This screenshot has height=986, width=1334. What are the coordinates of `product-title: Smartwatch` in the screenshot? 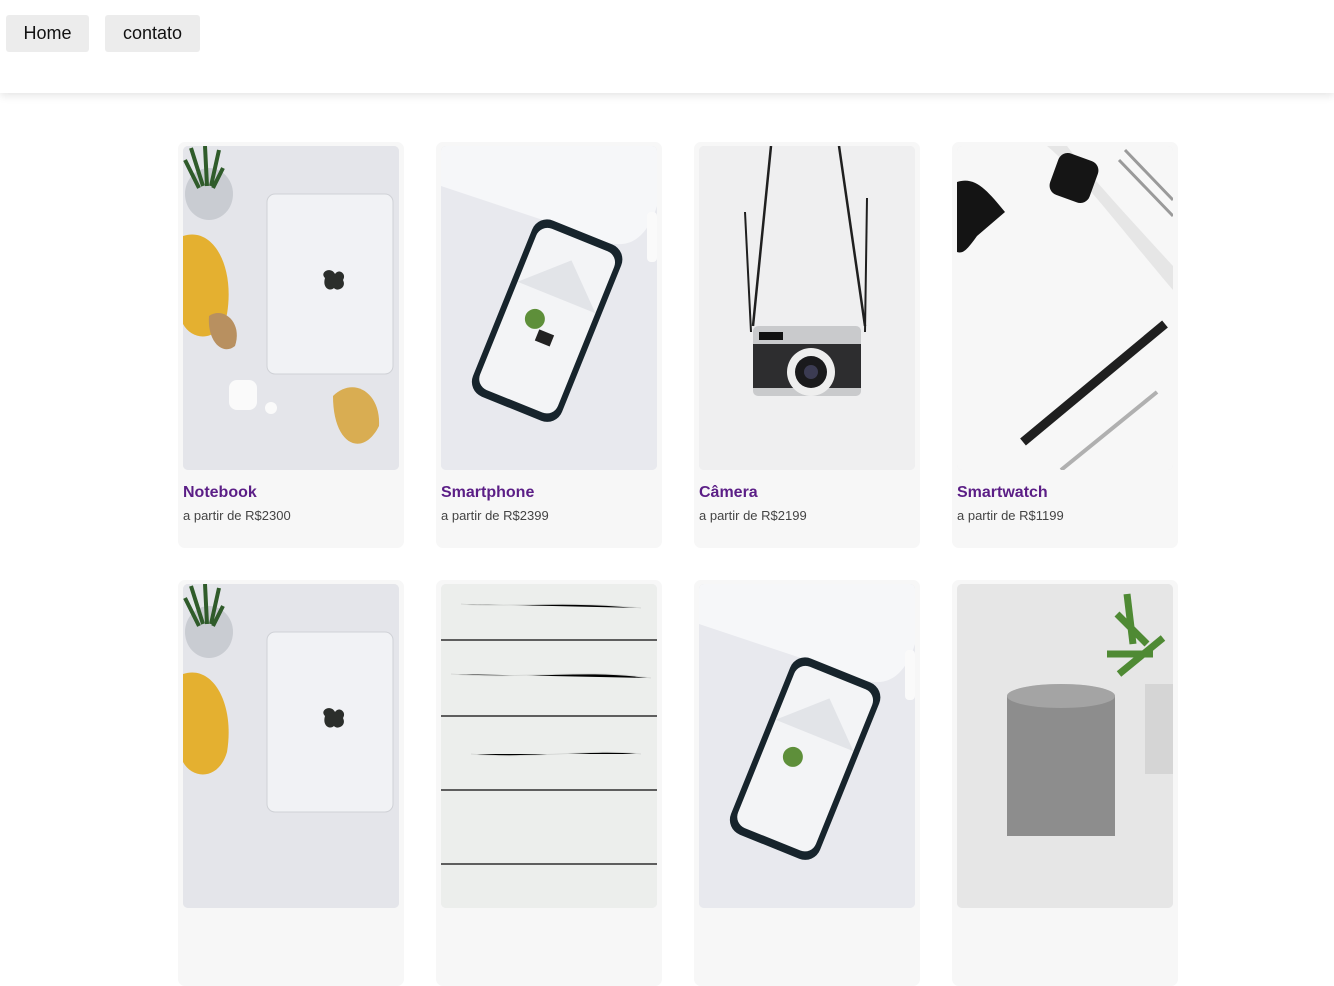 It's located at (1002, 492).